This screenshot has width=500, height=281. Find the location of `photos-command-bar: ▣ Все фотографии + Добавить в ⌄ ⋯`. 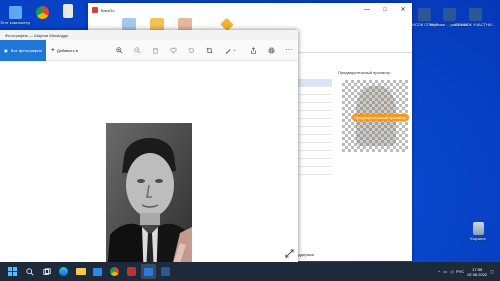

photos-command-bar: ▣ Все фотографии + Добавить в ⌄ ⋯ is located at coordinates (149, 50).